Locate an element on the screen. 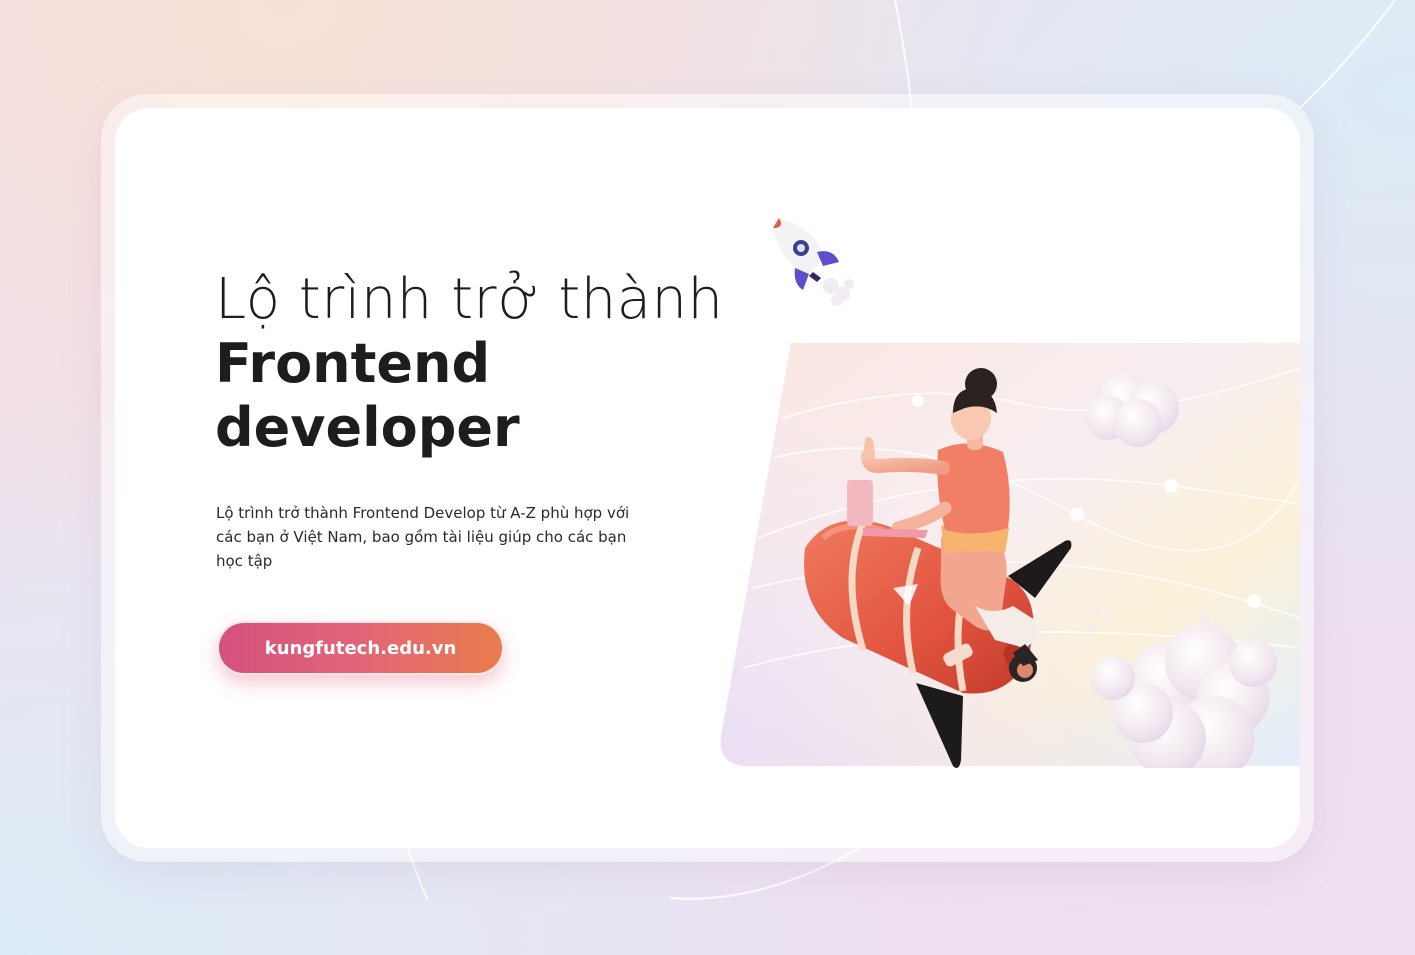 This screenshot has height=955, width=1415. small-rocket-icon is located at coordinates (813, 262).